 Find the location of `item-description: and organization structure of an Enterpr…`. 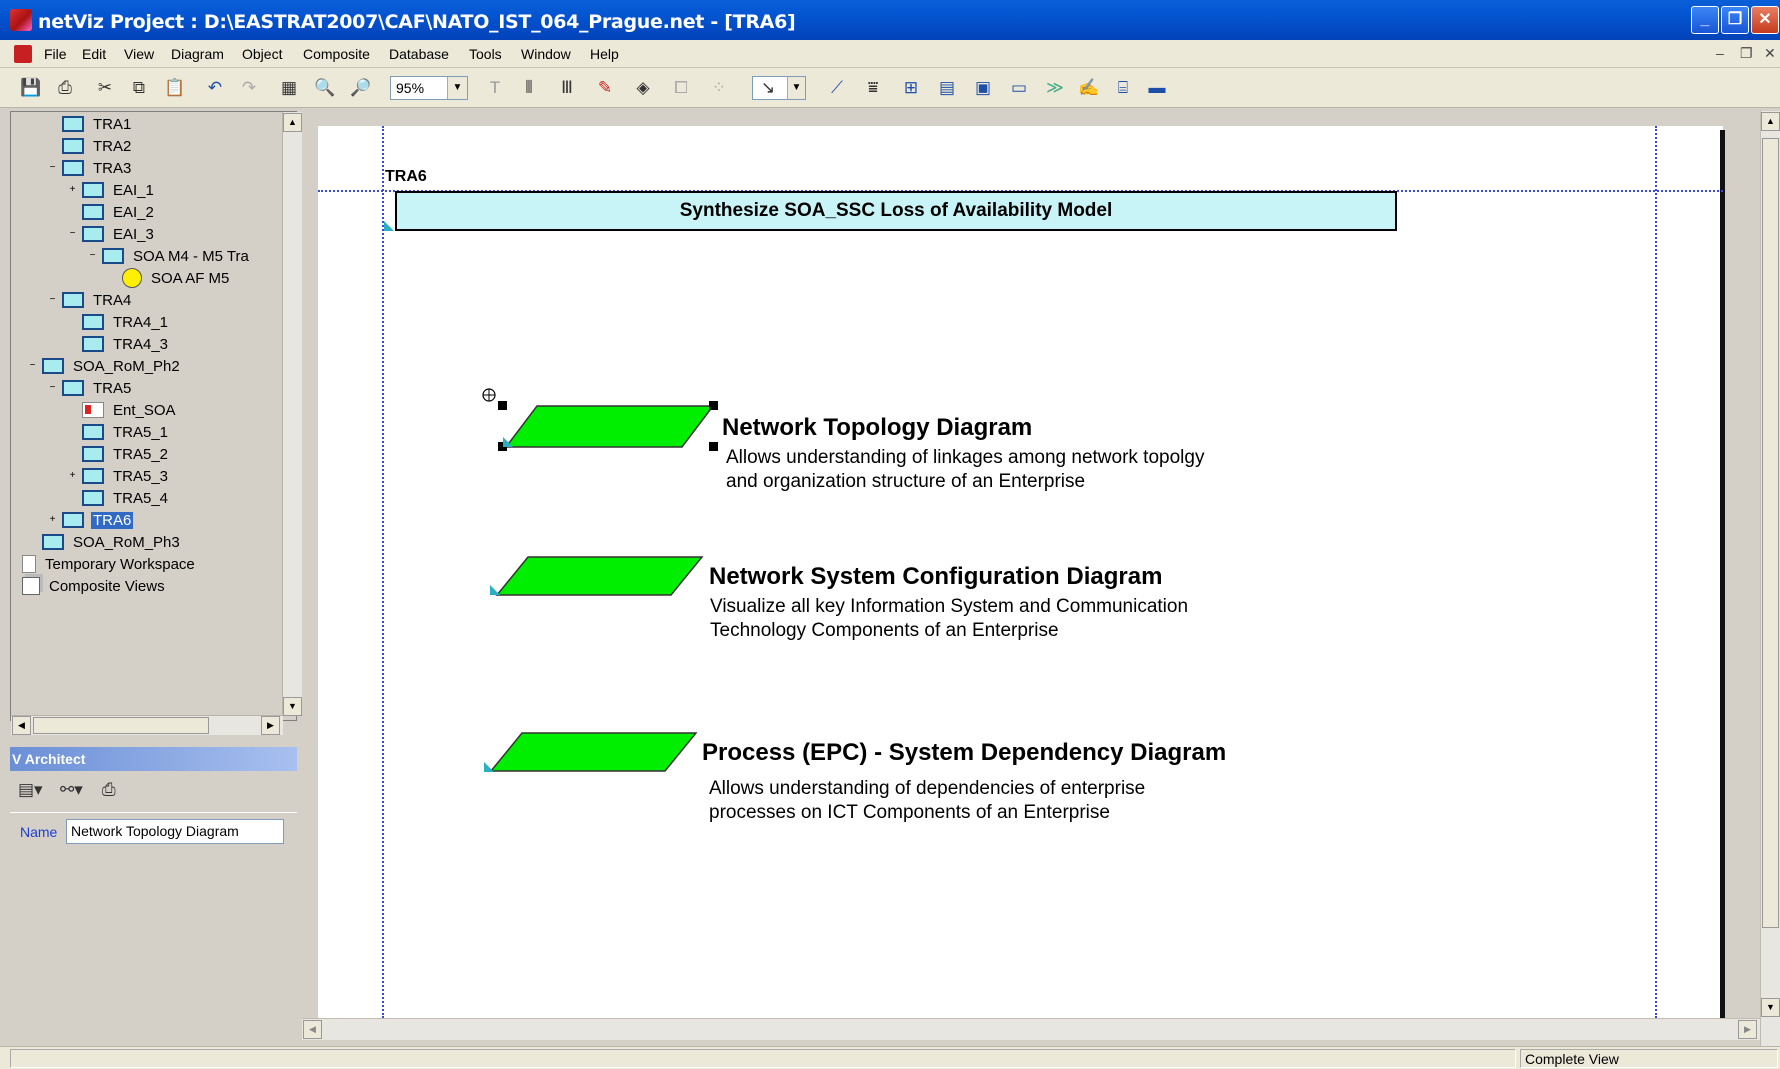

item-description: and organization structure of an Enterpr… is located at coordinates (906, 481).